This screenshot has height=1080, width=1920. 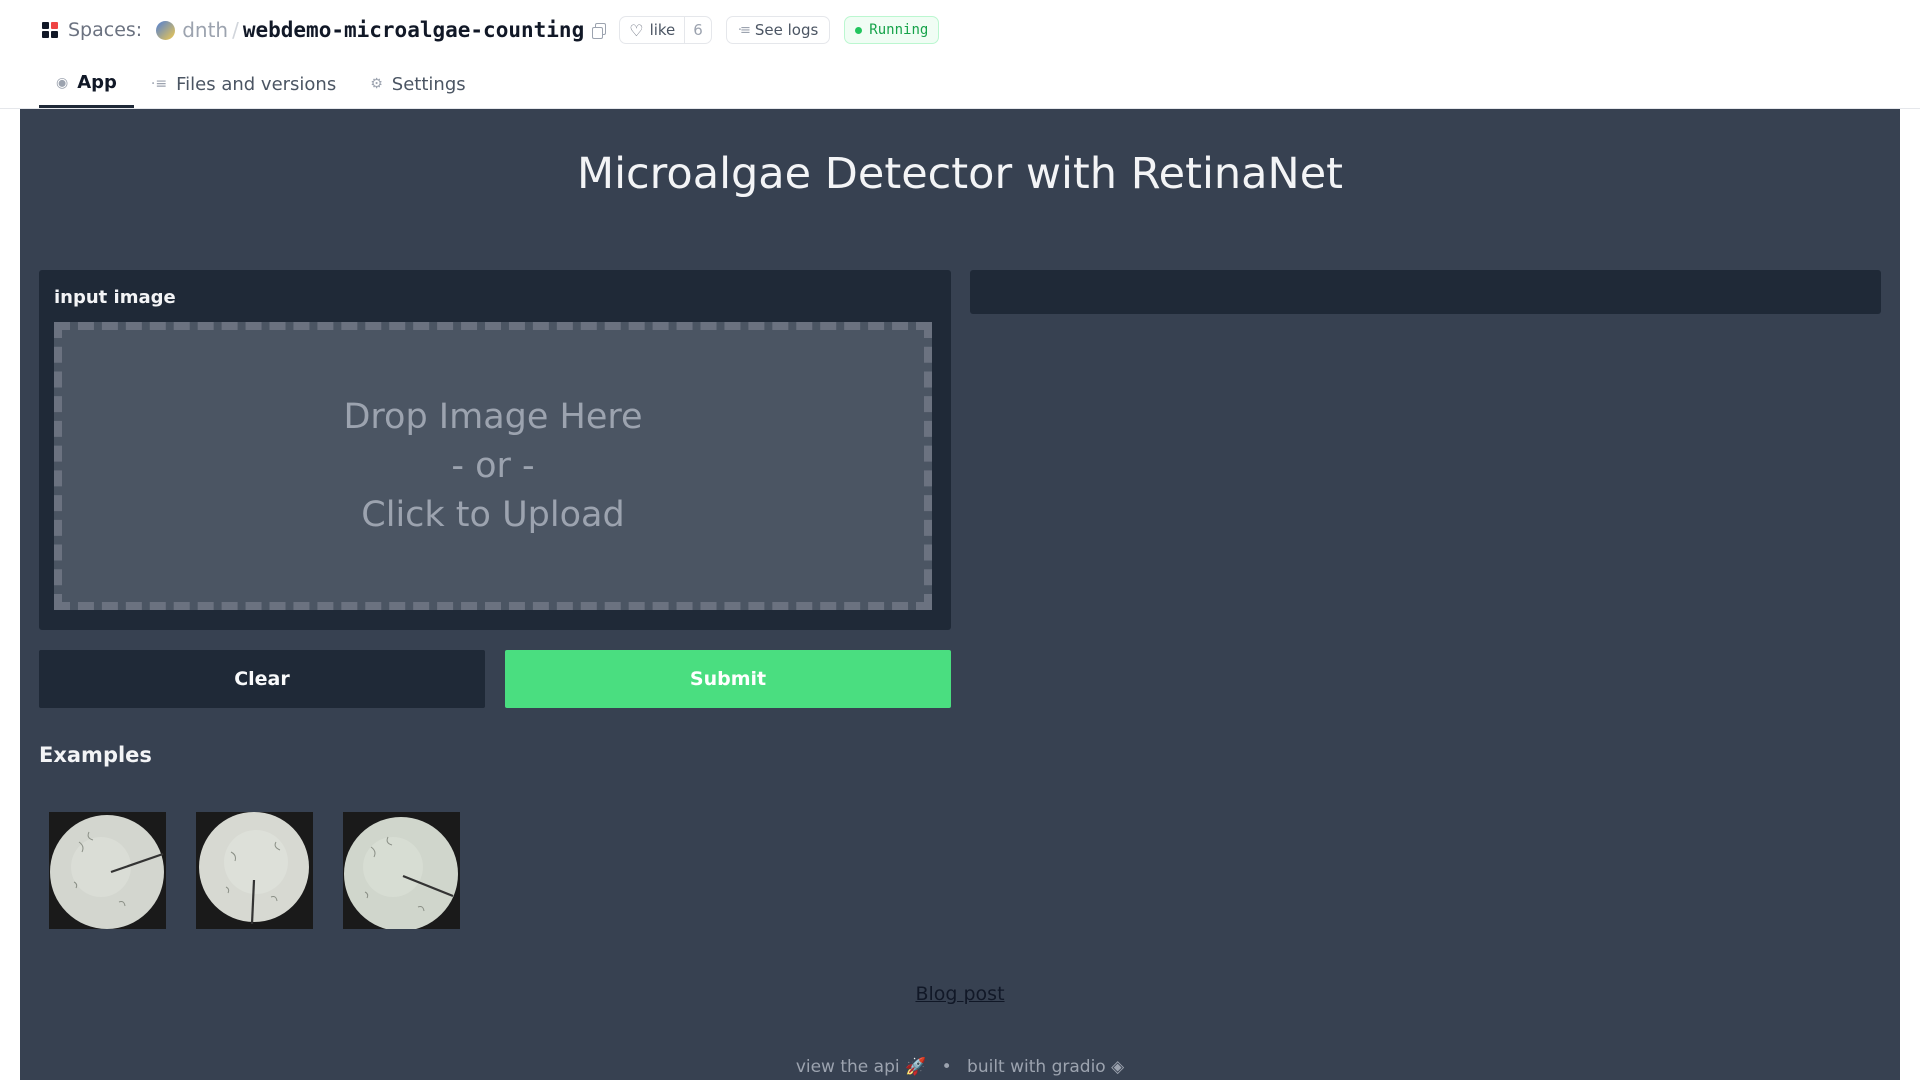 What do you see at coordinates (256, 84) in the screenshot?
I see `tab-files-label: Files and versions` at bounding box center [256, 84].